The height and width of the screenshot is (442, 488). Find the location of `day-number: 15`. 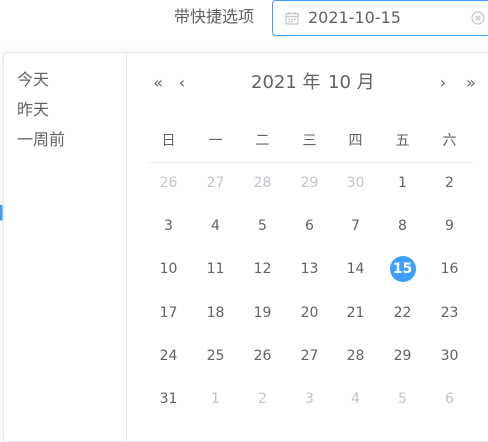

day-number: 15 is located at coordinates (402, 269).